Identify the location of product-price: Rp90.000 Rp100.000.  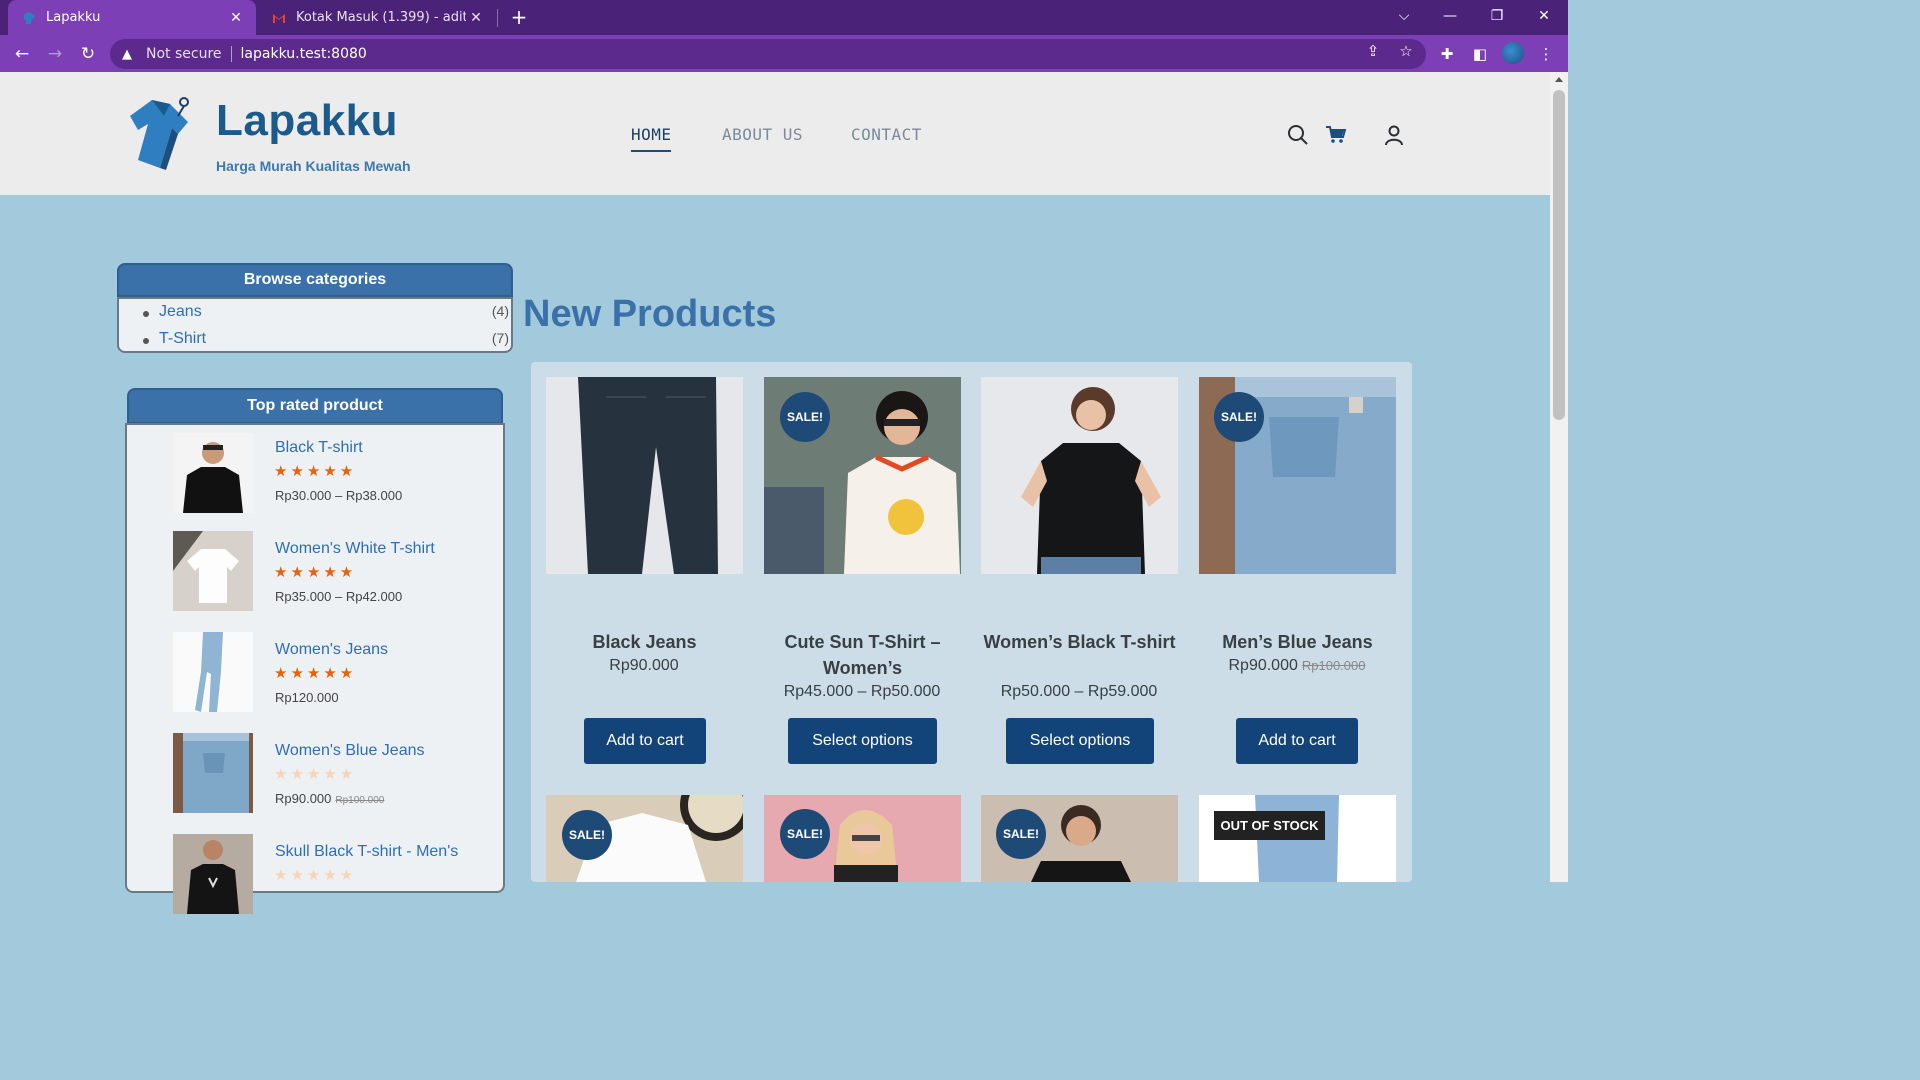
(1297, 666).